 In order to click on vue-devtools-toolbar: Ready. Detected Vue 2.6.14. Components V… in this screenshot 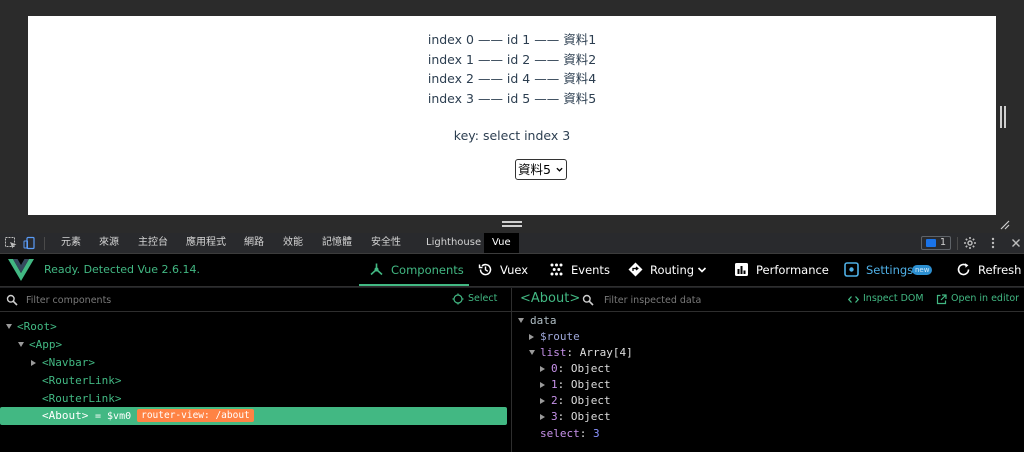, I will do `click(512, 270)`.